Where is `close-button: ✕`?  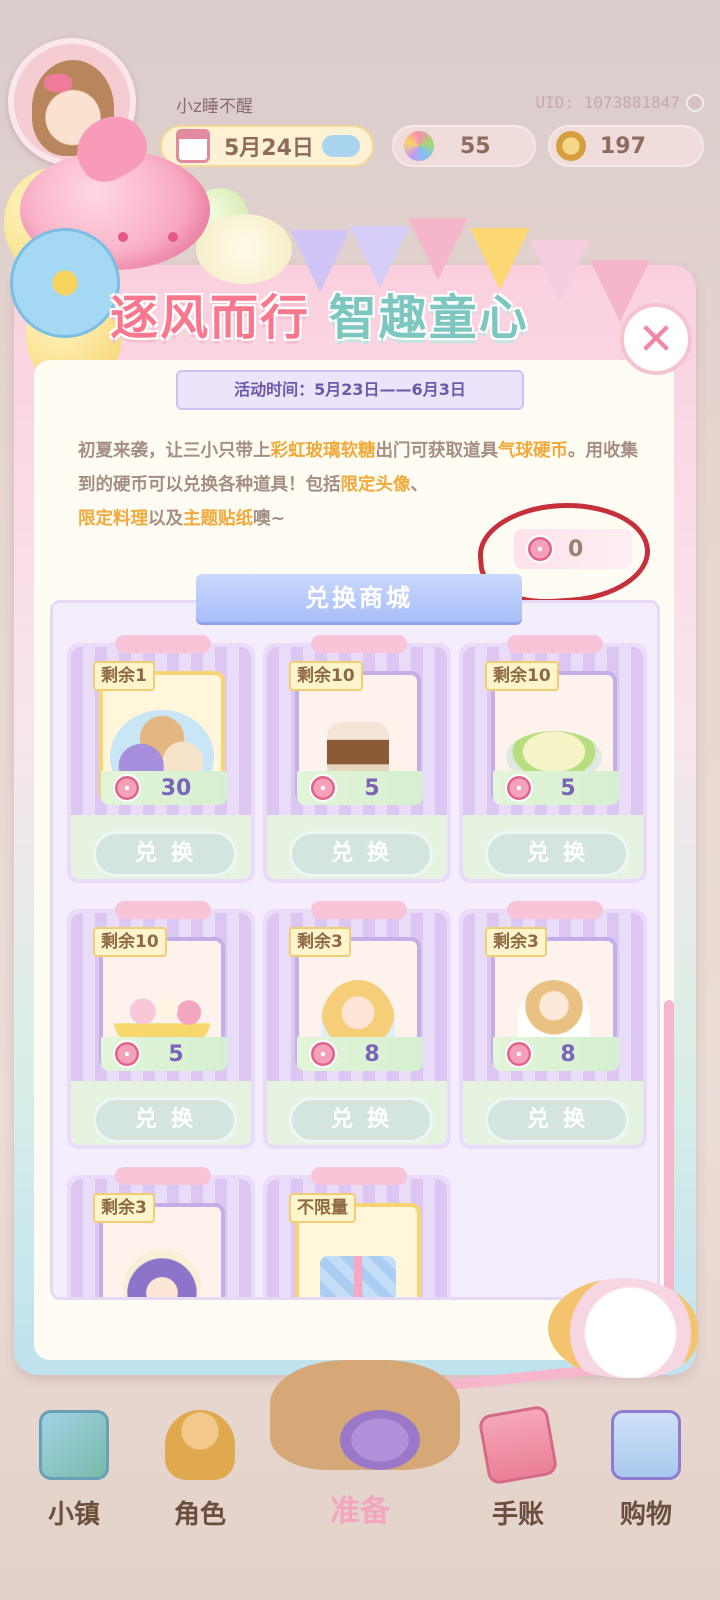
close-button: ✕ is located at coordinates (656, 339).